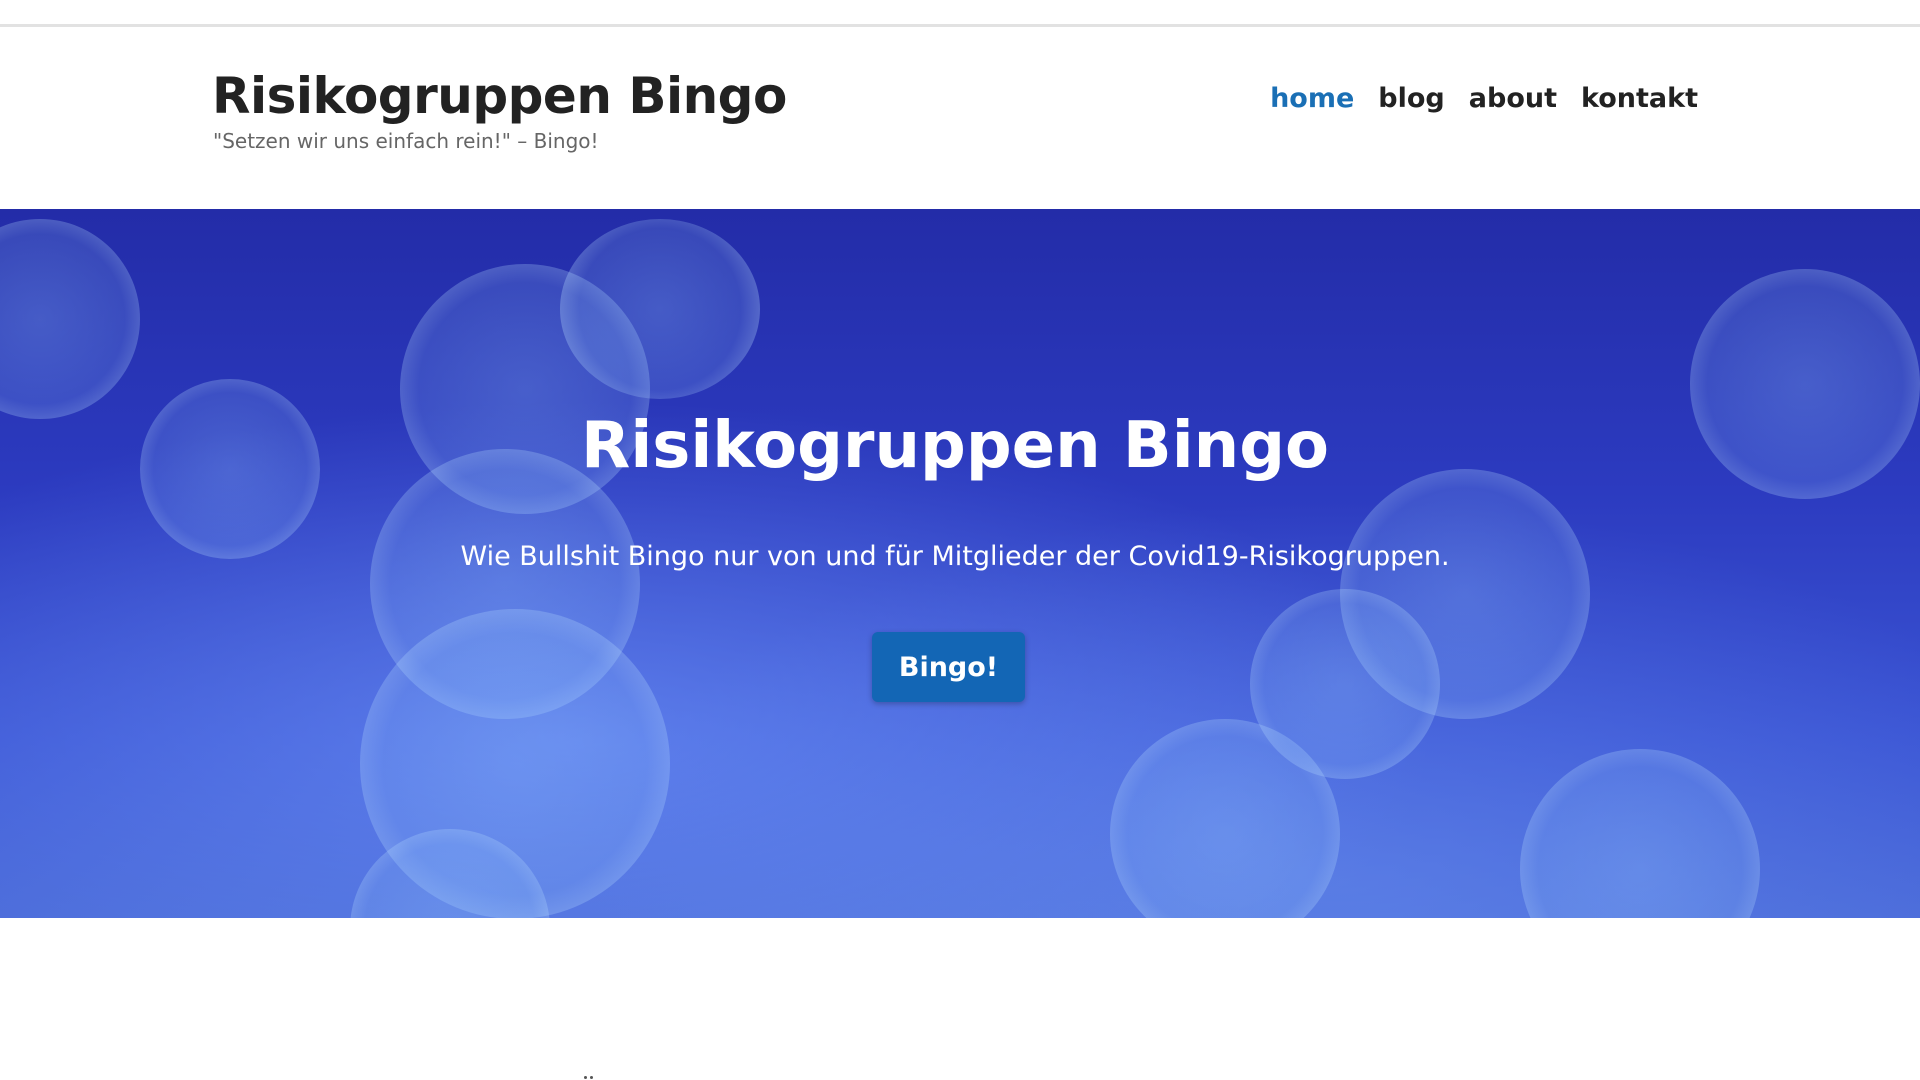 The image size is (1920, 1080). What do you see at coordinates (948, 667) in the screenshot?
I see `bingo-button: Bingo!` at bounding box center [948, 667].